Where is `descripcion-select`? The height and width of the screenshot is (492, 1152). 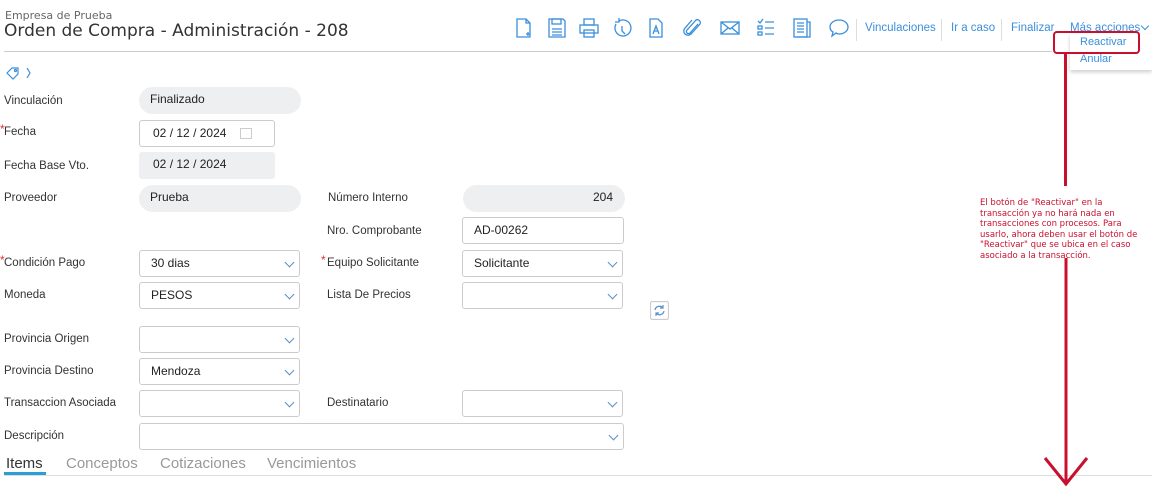
descripcion-select is located at coordinates (381, 436).